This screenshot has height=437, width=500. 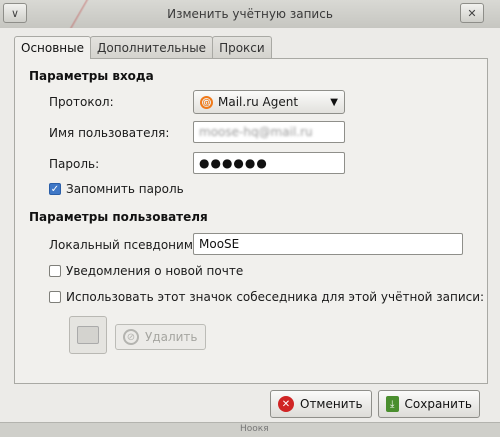 I want to click on tab-bar: Основные Дополнительные Прокси, so click(x=143, y=47).